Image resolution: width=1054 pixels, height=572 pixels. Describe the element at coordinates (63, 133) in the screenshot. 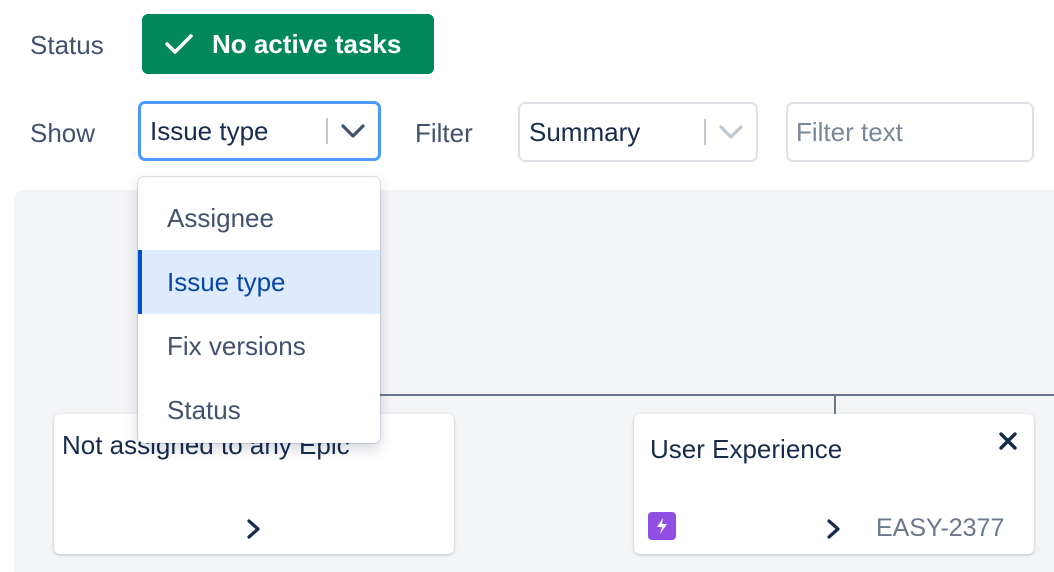

I see `show-label: Show` at that location.